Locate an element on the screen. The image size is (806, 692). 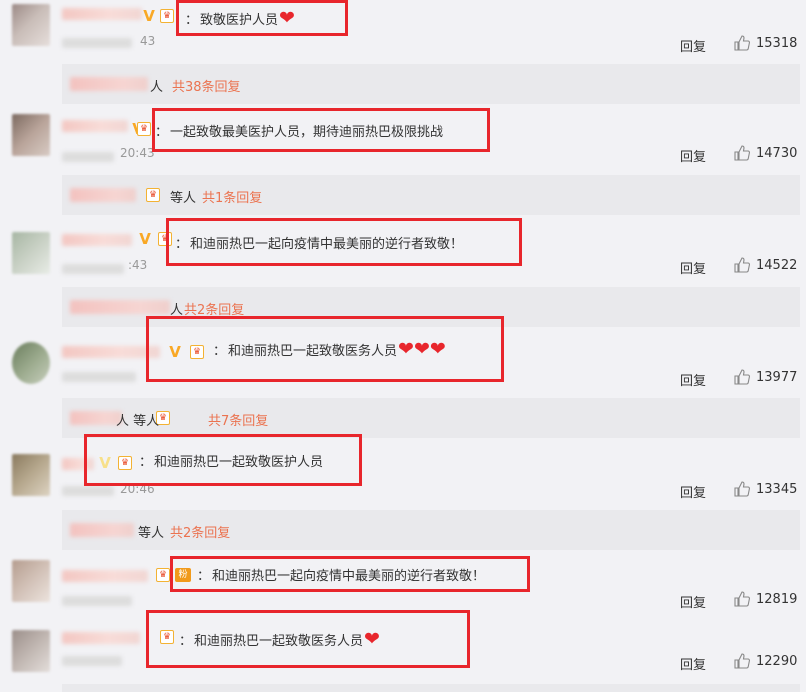
like-button: 12290 is located at coordinates (765, 661).